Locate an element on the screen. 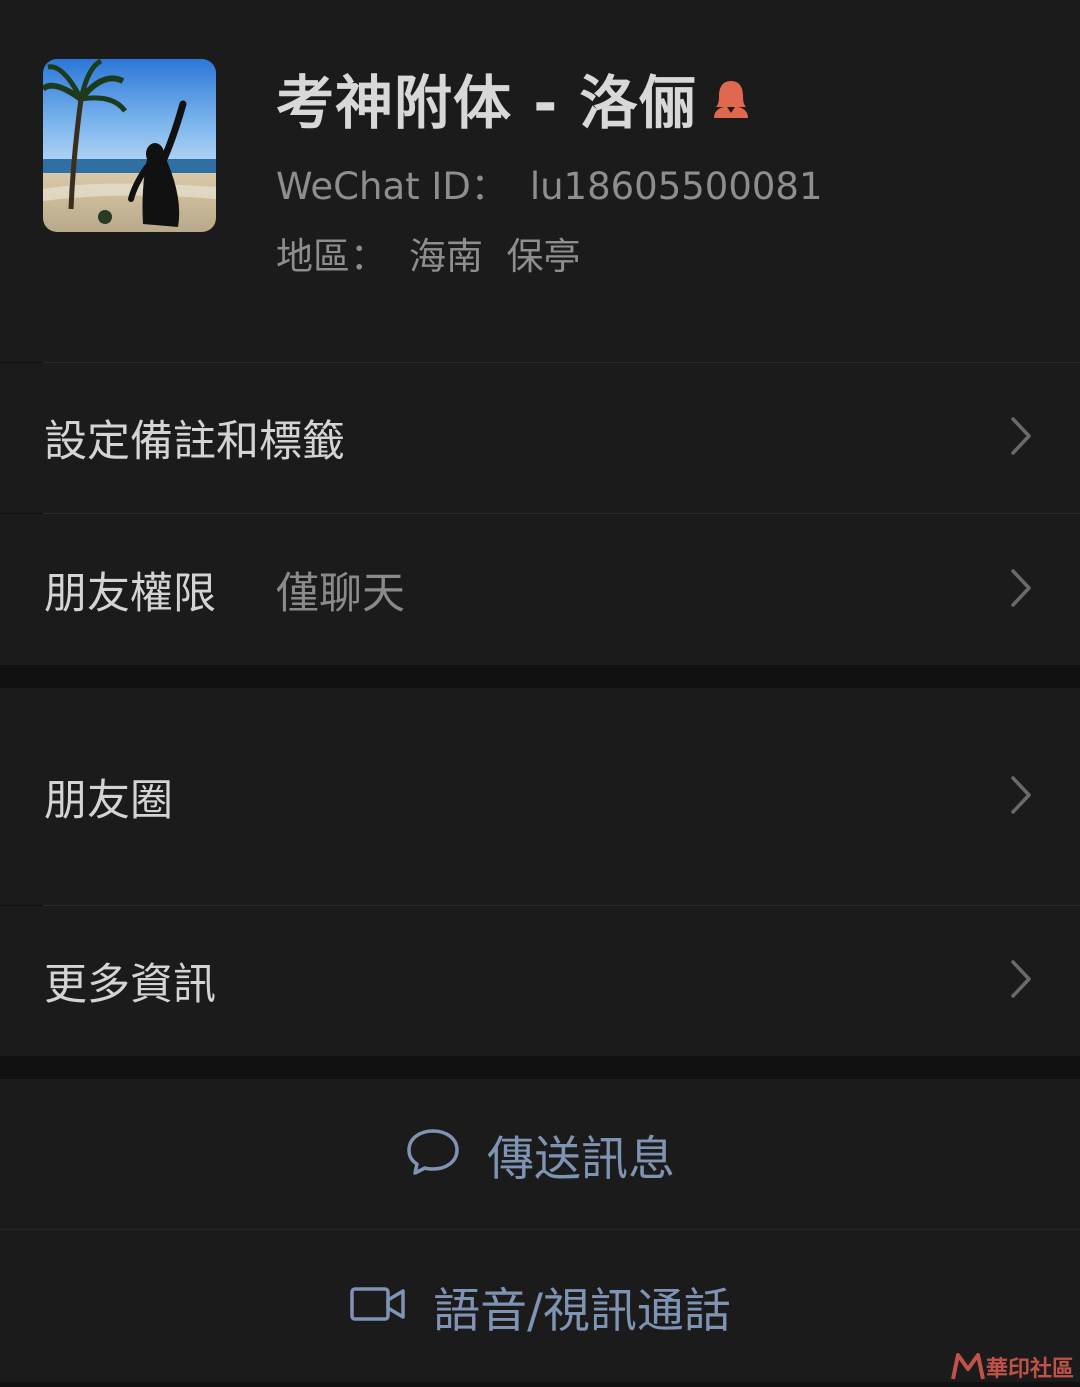 The width and height of the screenshot is (1080, 1387). more-info-label: 更多資訊 is located at coordinates (130, 985).